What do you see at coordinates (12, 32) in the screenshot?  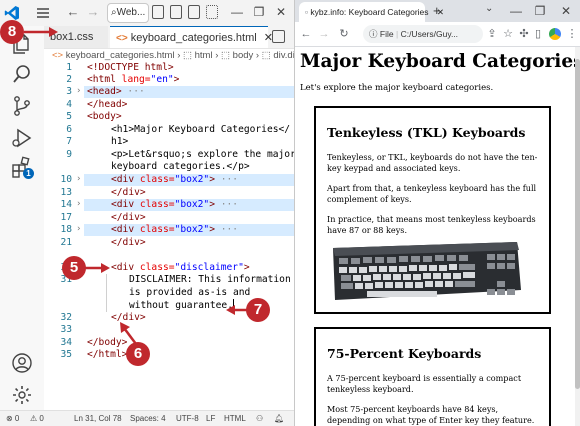 I see `callout-8: 8` at bounding box center [12, 32].